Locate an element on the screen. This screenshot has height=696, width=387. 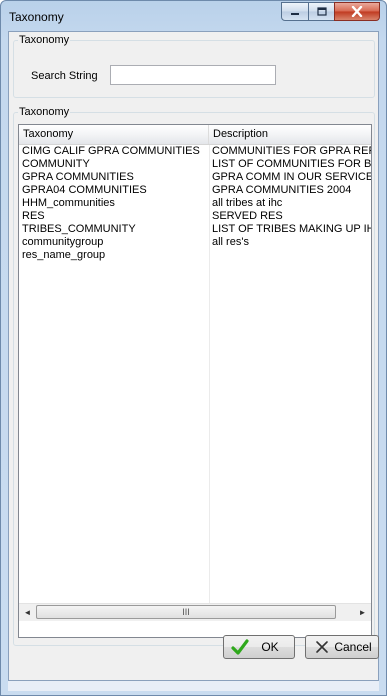
minimize-button is located at coordinates (295, 11).